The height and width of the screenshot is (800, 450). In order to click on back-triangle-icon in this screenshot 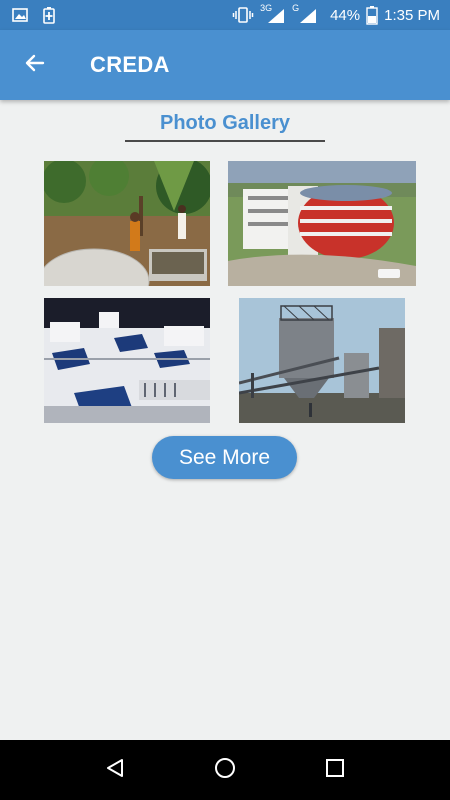, I will do `click(115, 770)`.